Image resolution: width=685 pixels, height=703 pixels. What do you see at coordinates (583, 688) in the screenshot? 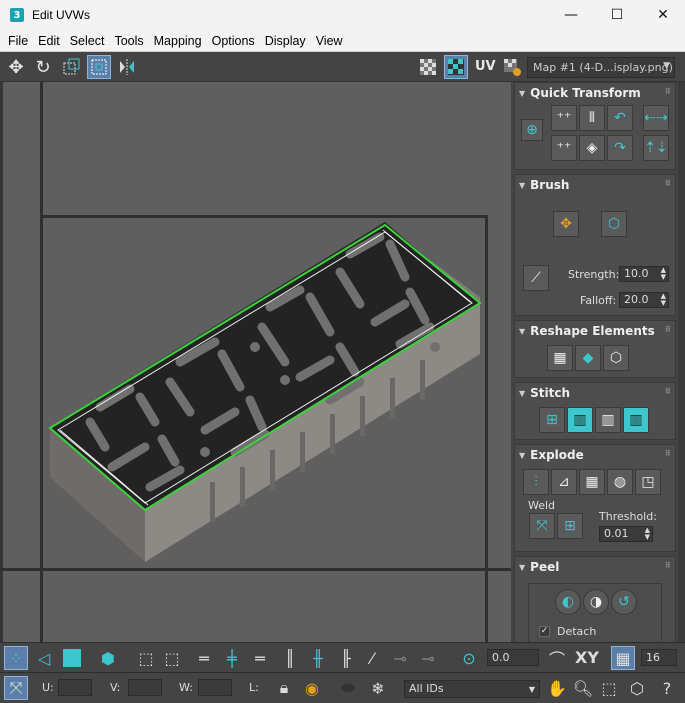
I see `zoom-icon: 🔍︎` at bounding box center [583, 688].